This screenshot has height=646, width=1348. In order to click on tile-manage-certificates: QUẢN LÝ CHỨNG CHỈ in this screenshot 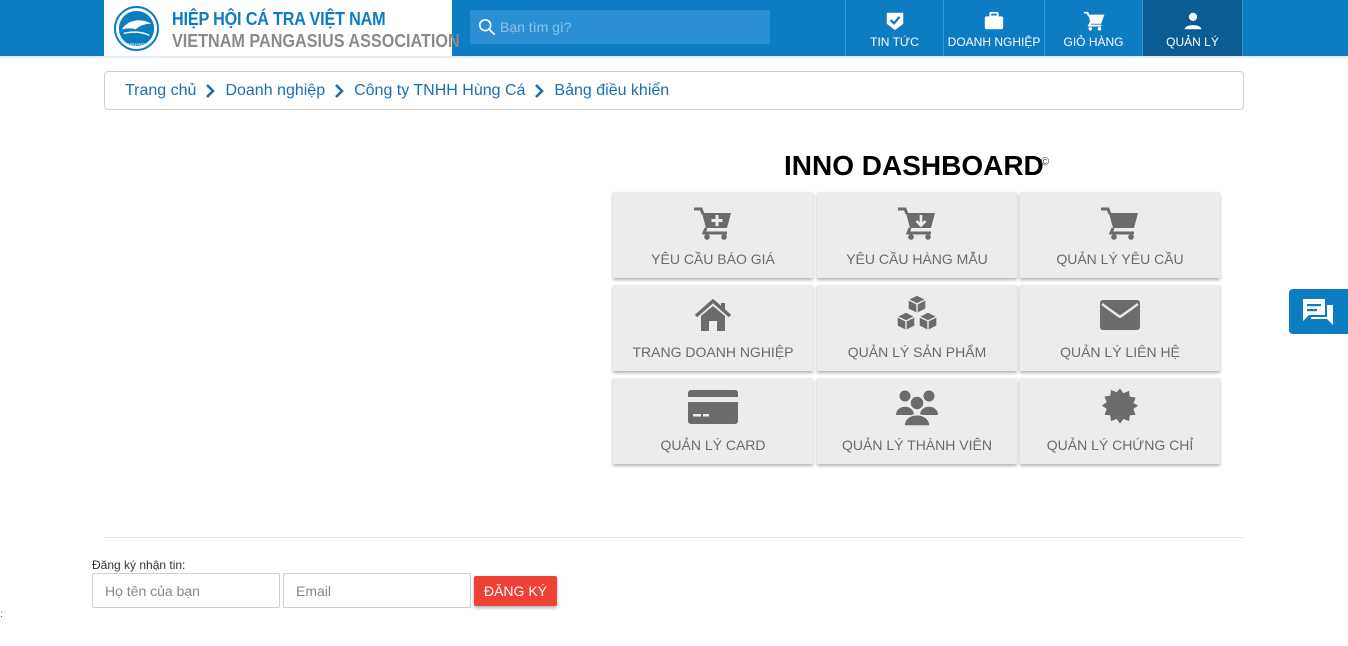, I will do `click(1120, 421)`.